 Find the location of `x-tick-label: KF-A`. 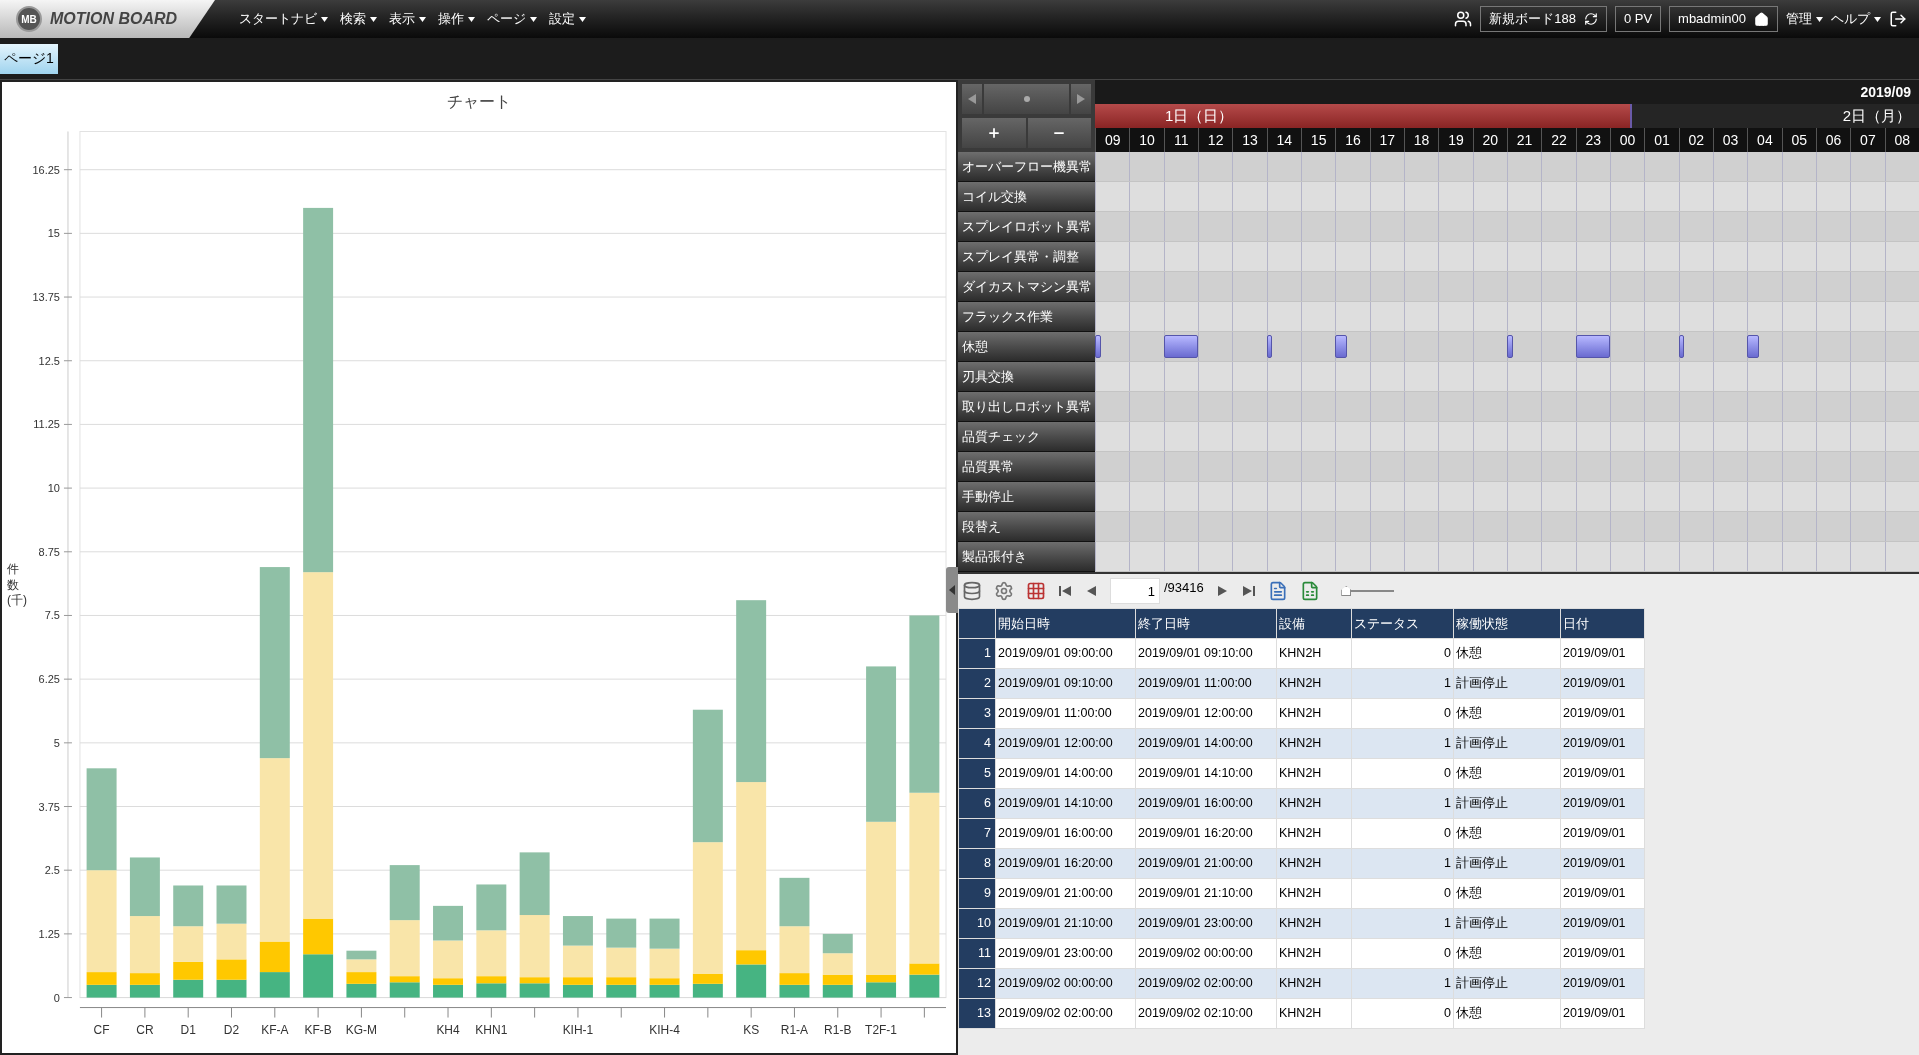

x-tick-label: KF-A is located at coordinates (275, 1029).